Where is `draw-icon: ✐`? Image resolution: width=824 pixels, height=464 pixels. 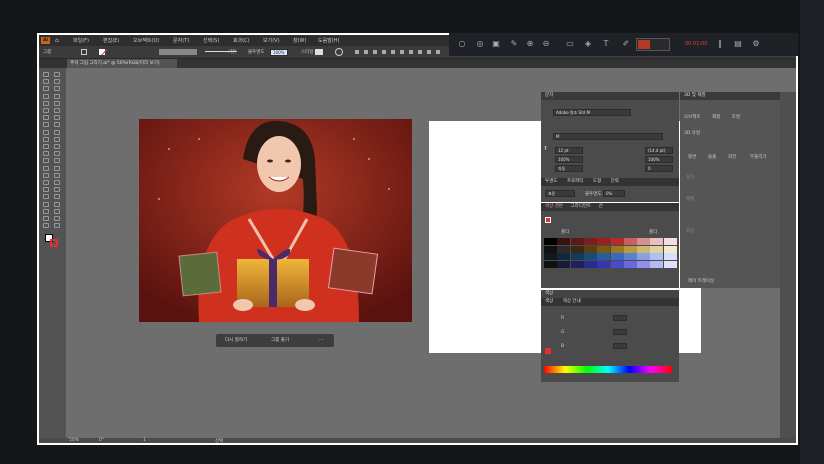 draw-icon: ✐ is located at coordinates (626, 44).